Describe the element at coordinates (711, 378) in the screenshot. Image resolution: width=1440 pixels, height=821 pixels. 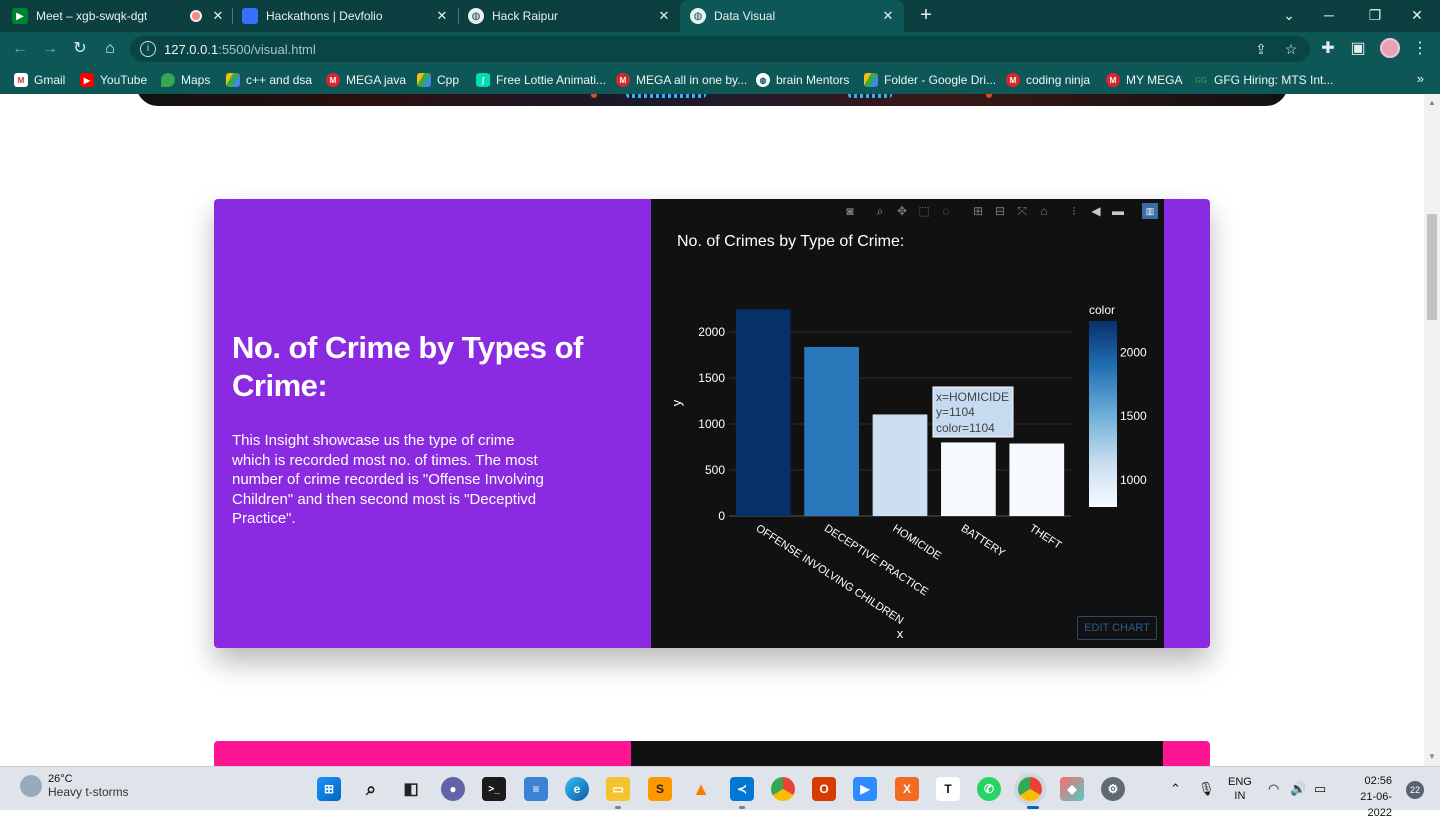
I see `y-tick-label: 1500` at that location.